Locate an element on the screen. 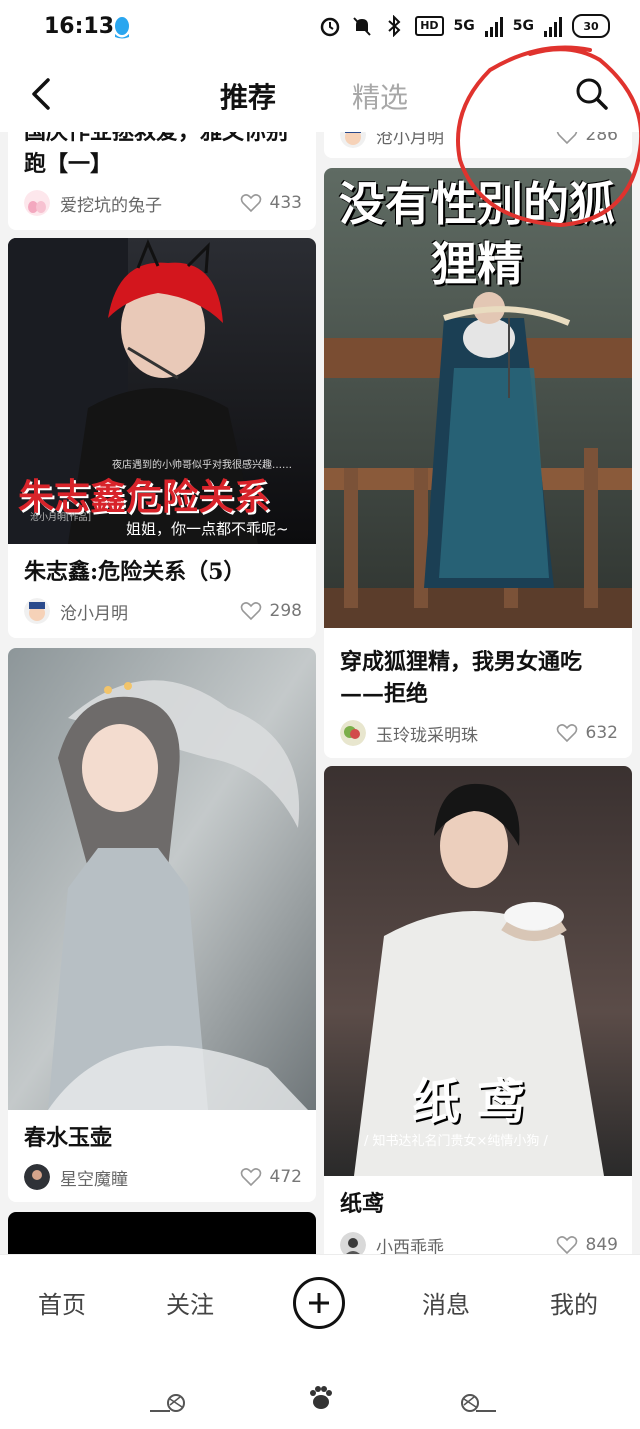 This screenshot has width=640, height=1429. card-meta: 沧小月明 286 is located at coordinates (479, 141).